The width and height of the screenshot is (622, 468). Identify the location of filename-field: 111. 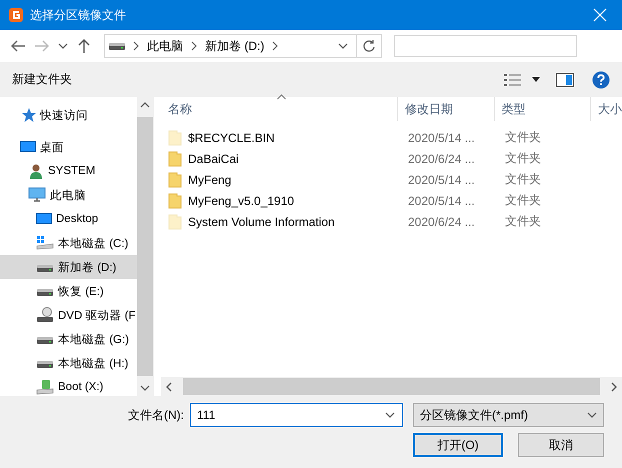
(296, 415).